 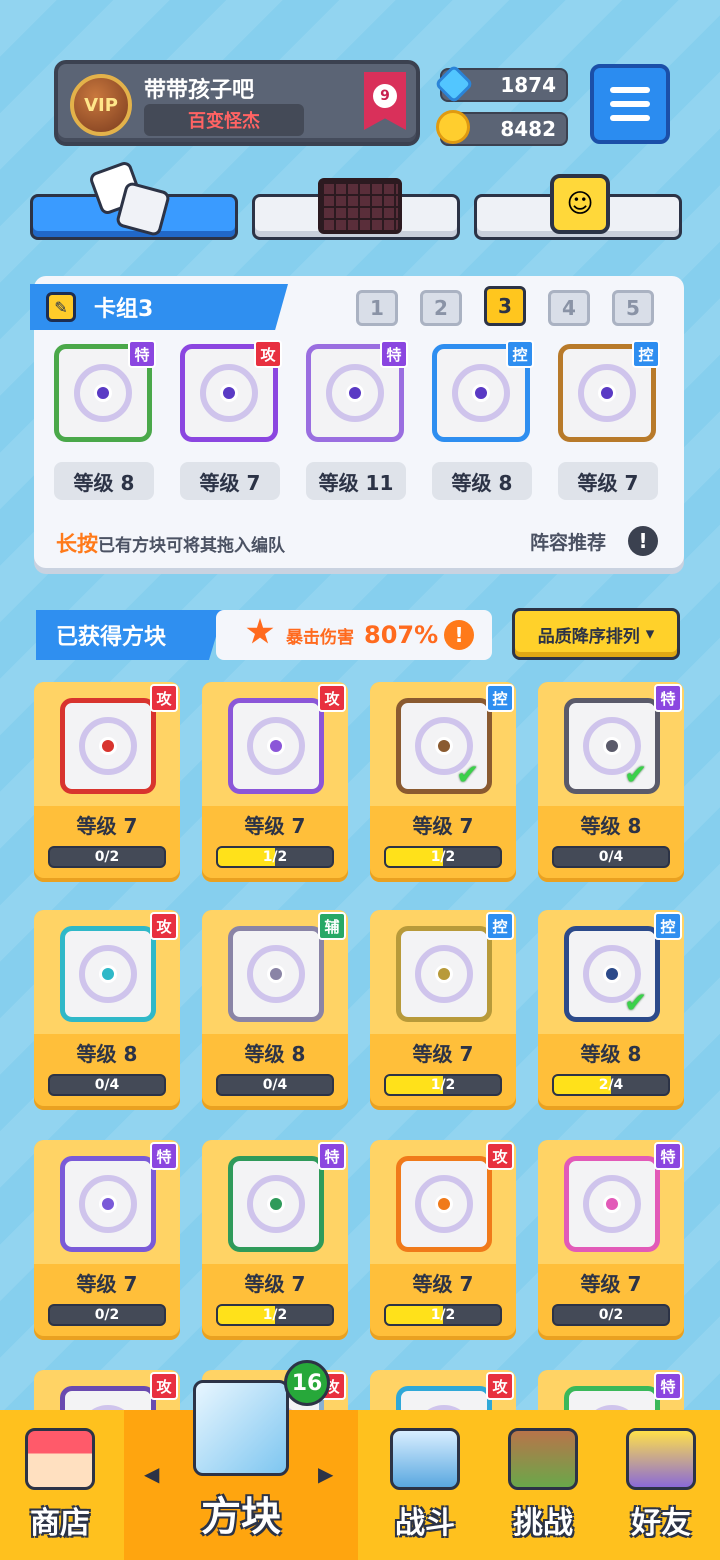 What do you see at coordinates (377, 308) in the screenshot?
I see `deck-number-tab: 1` at bounding box center [377, 308].